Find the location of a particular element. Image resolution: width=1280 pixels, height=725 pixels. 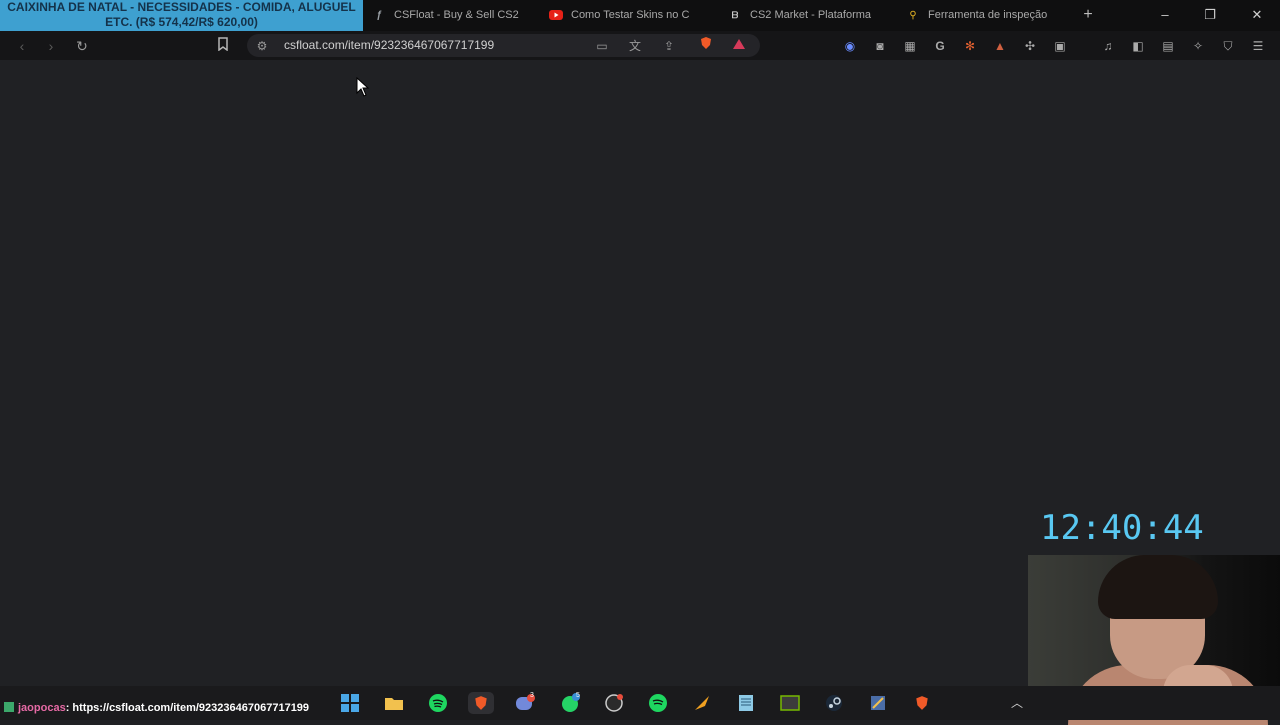

tab-inspect-tool: ⚲ Ferramenta de inspeção is located at coordinates (981, 15).